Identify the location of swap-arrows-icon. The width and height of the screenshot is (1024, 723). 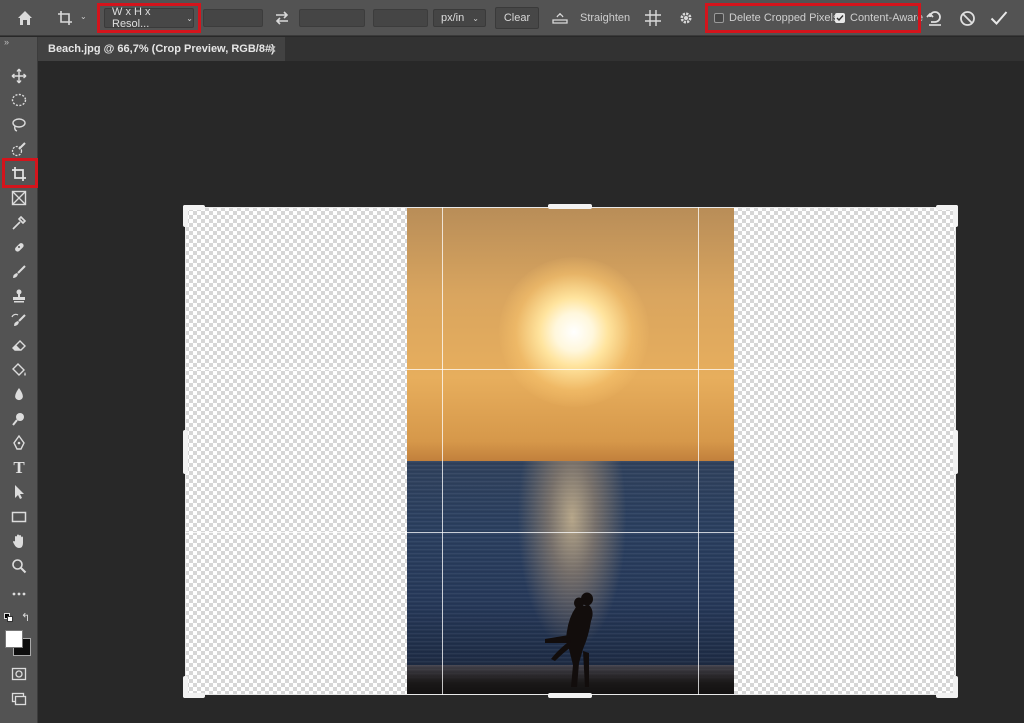
(282, 18).